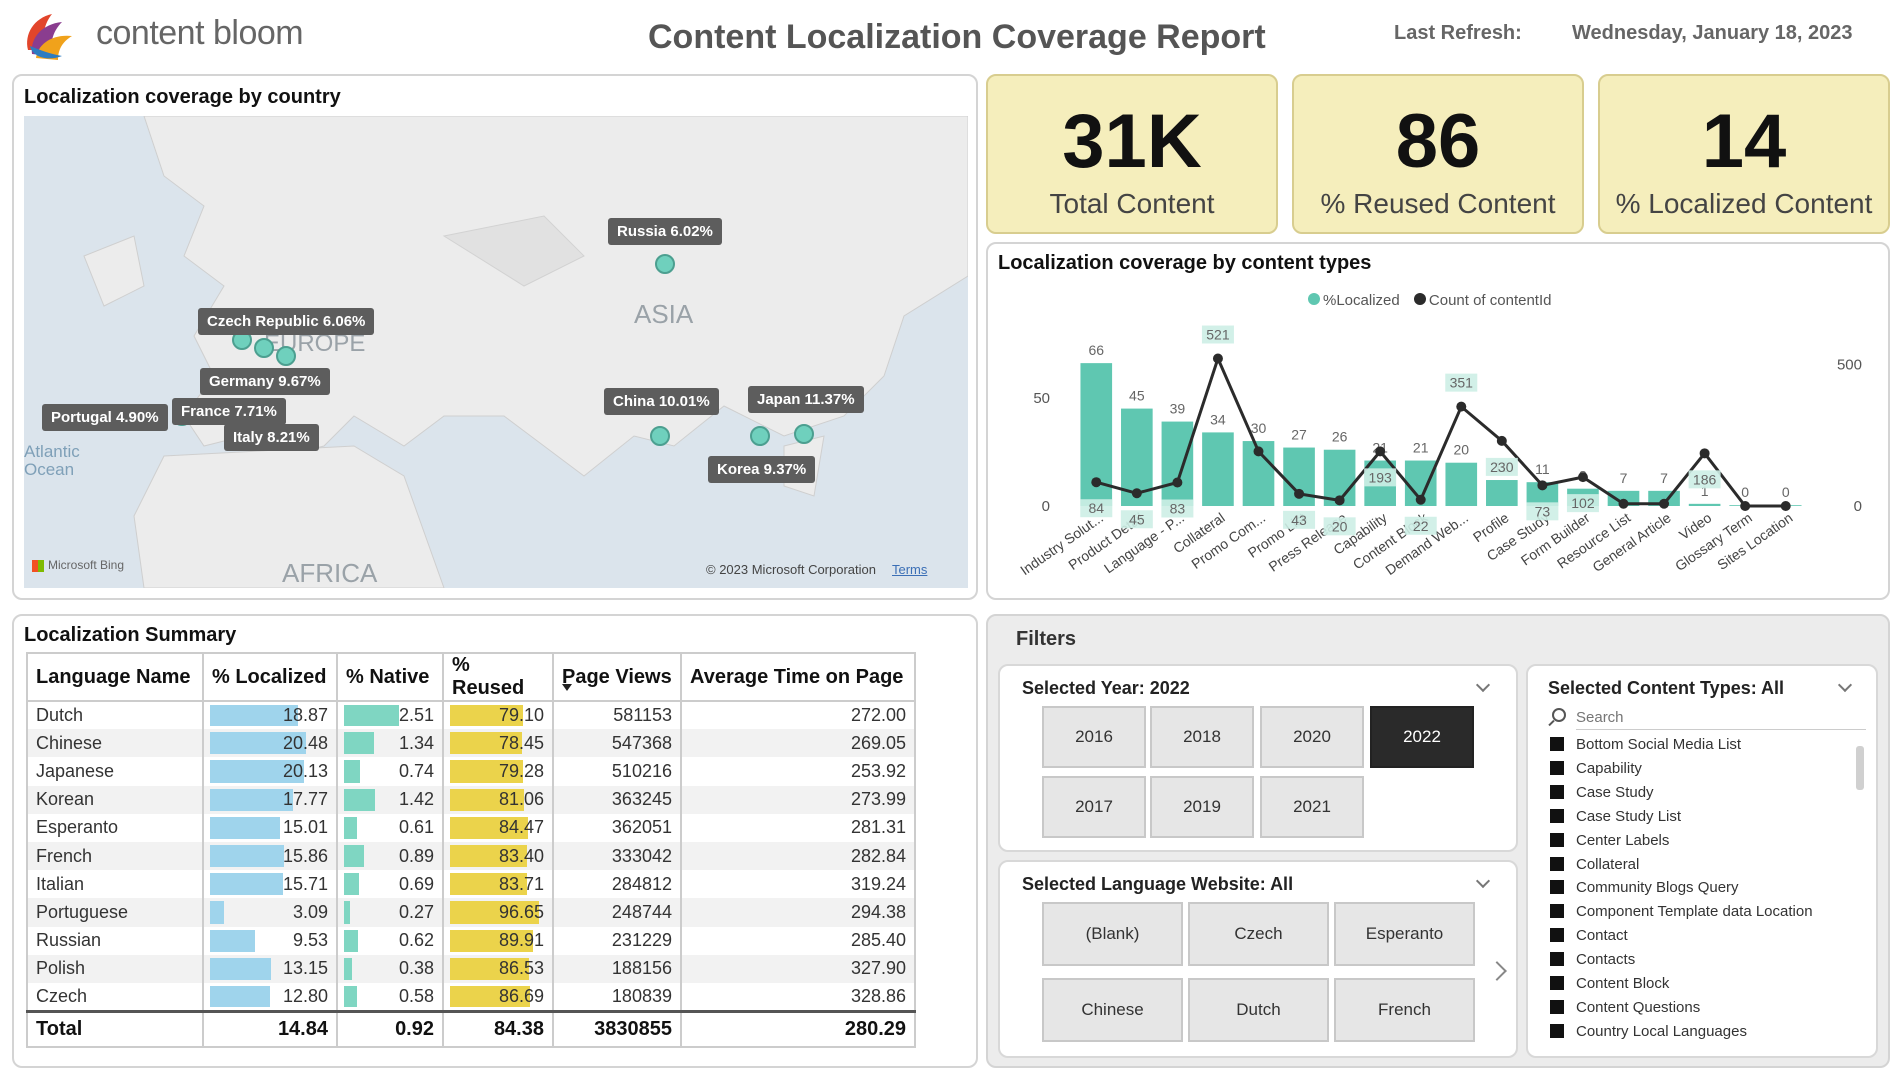  Describe the element at coordinates (217, 912) in the screenshot. I see `cell-localized-bar` at that location.